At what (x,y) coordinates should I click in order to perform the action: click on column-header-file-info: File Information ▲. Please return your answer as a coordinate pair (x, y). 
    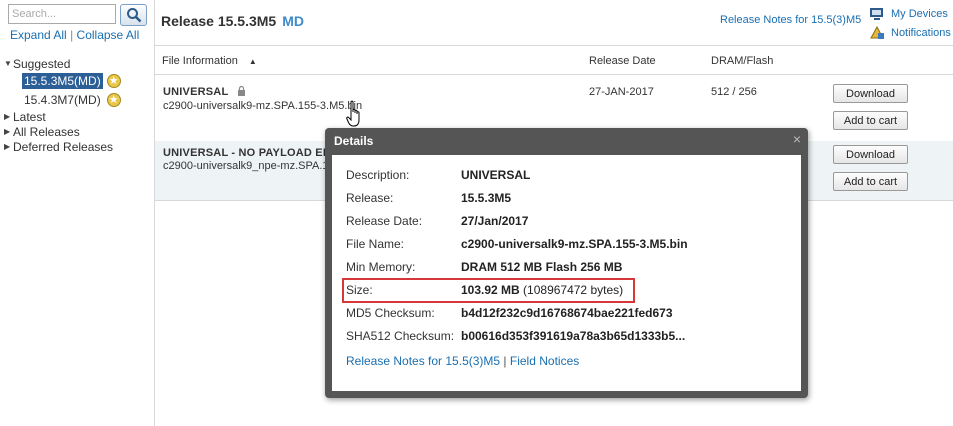
    Looking at the image, I should click on (209, 61).